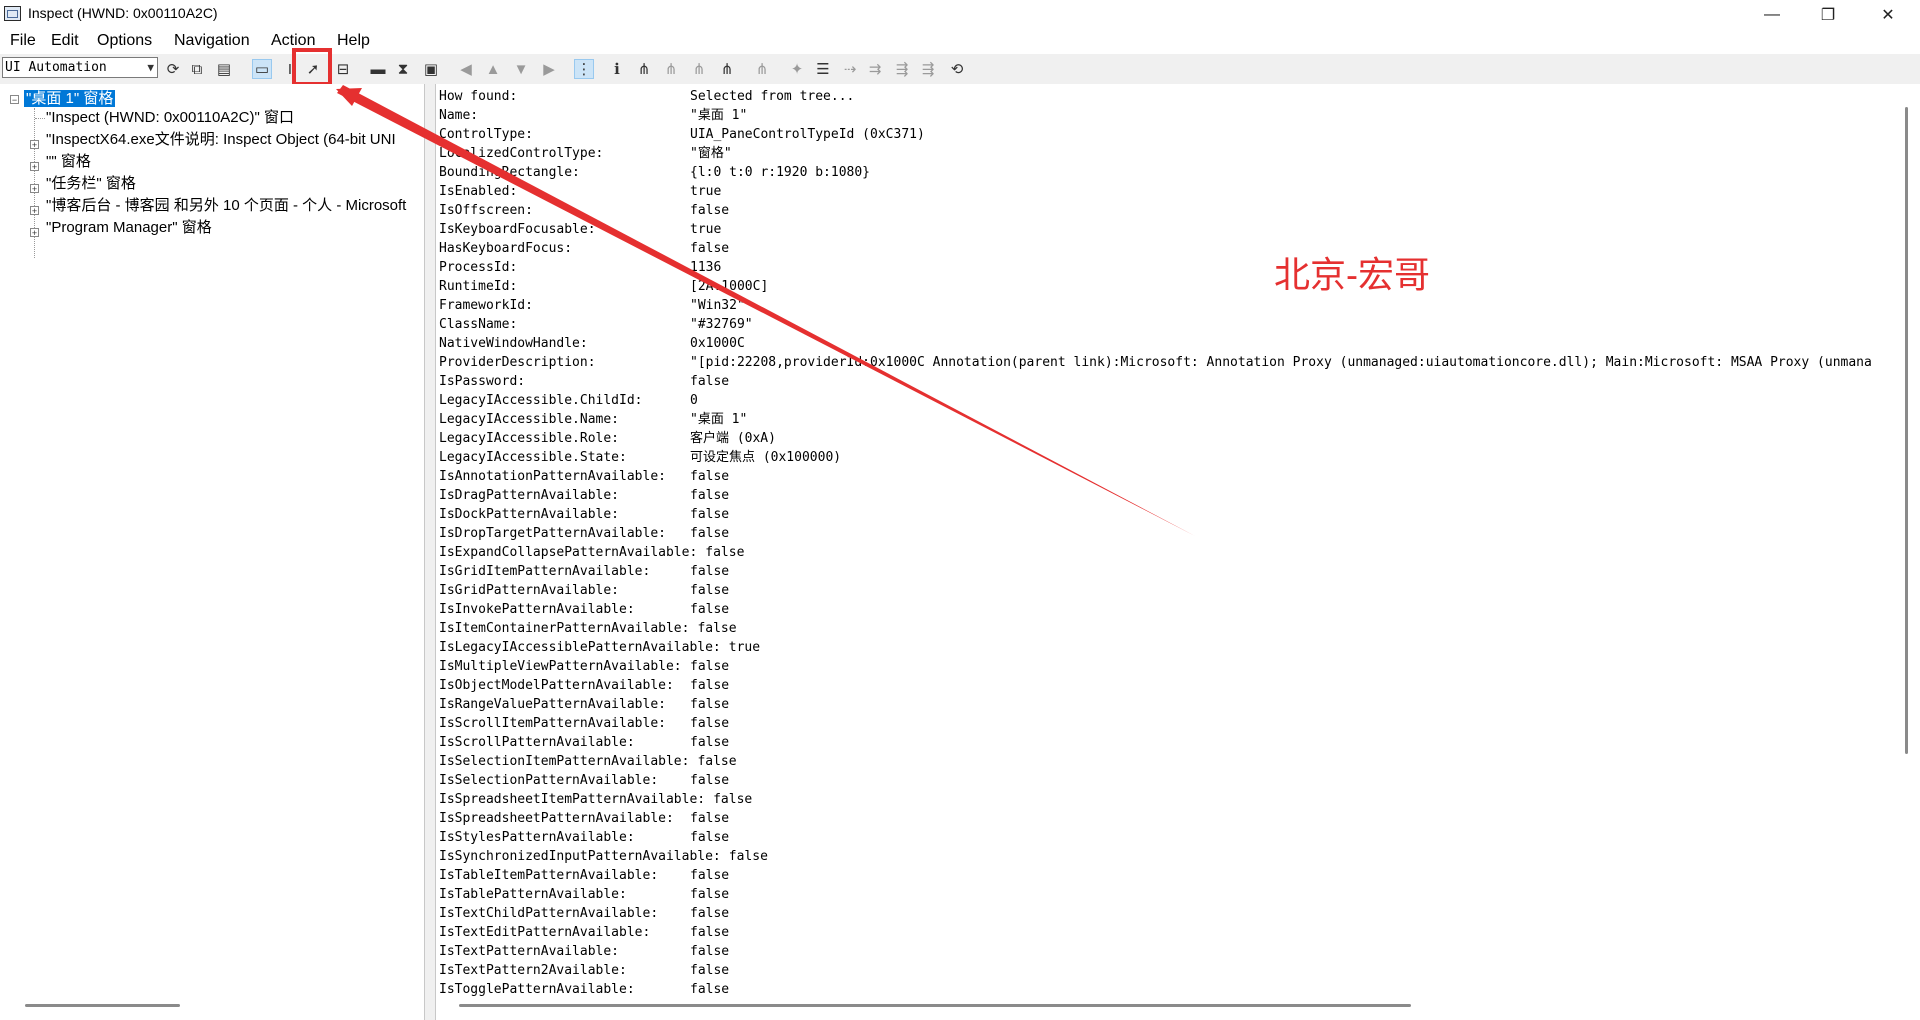 Image resolution: width=1920 pixels, height=1020 pixels. Describe the element at coordinates (493, 69) in the screenshot. I see `nav-parent-icon: ▲` at that location.